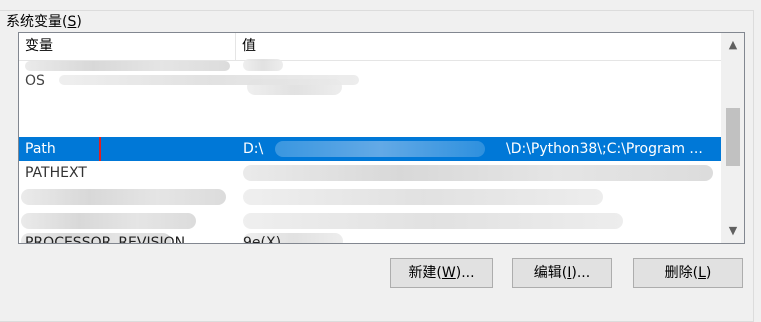  Describe the element at coordinates (370, 237) in the screenshot. I see `list-item: PROCESSOR_REVISION 9e(X)` at that location.